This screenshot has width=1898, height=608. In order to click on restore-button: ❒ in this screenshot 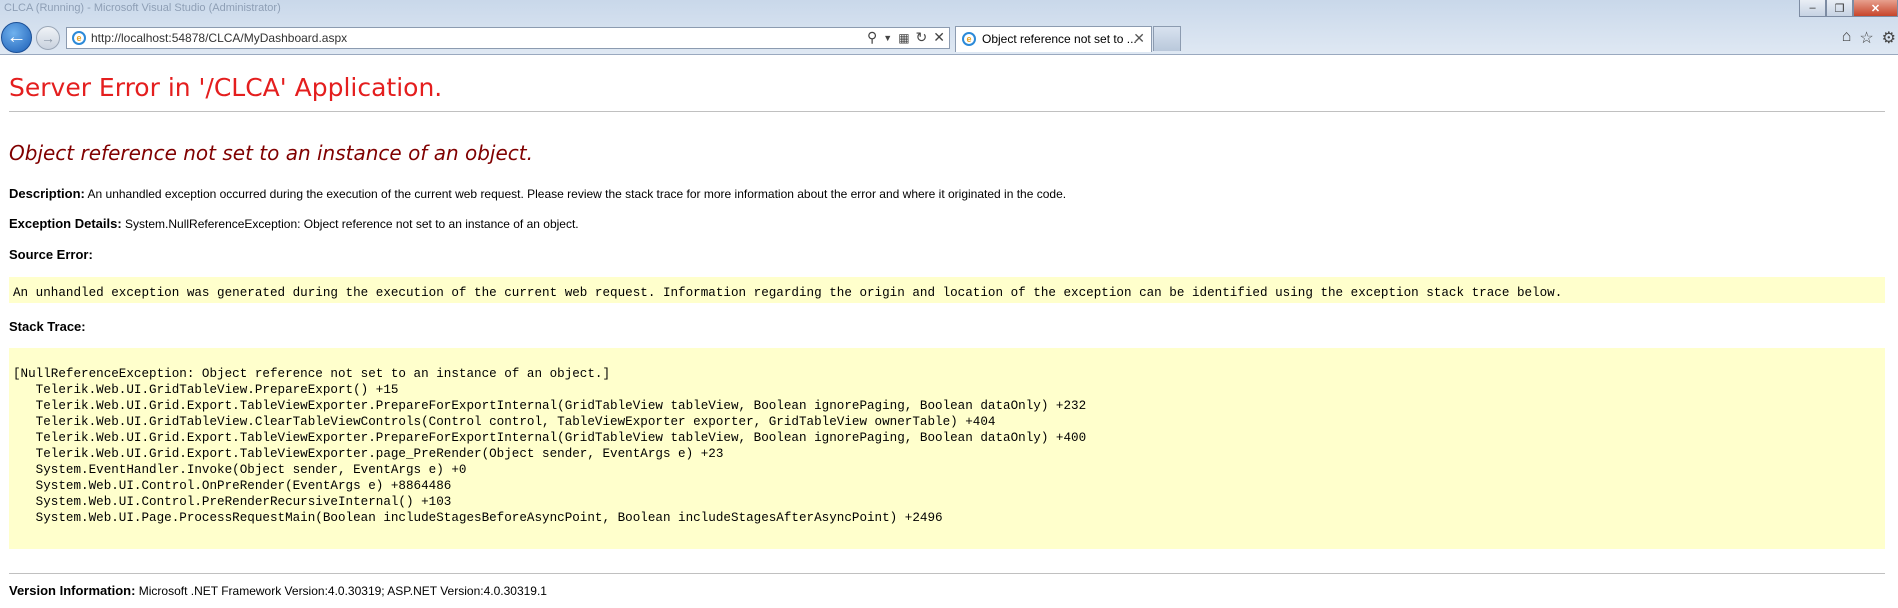, I will do `click(1839, 8)`.